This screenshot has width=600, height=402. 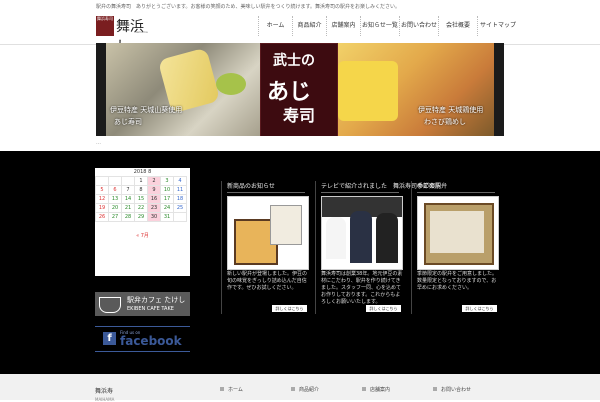 I want to click on cal-day: 19, so click(x=102, y=208).